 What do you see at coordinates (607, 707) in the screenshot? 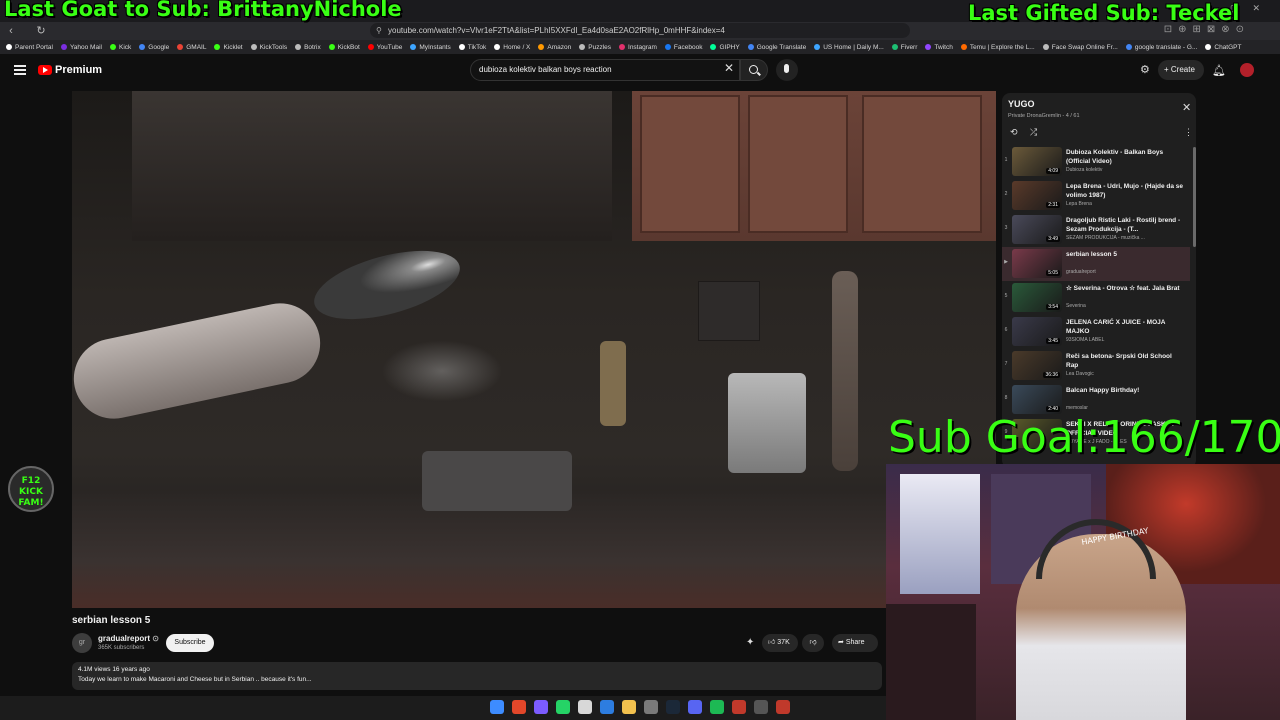
I see `store-icon` at bounding box center [607, 707].